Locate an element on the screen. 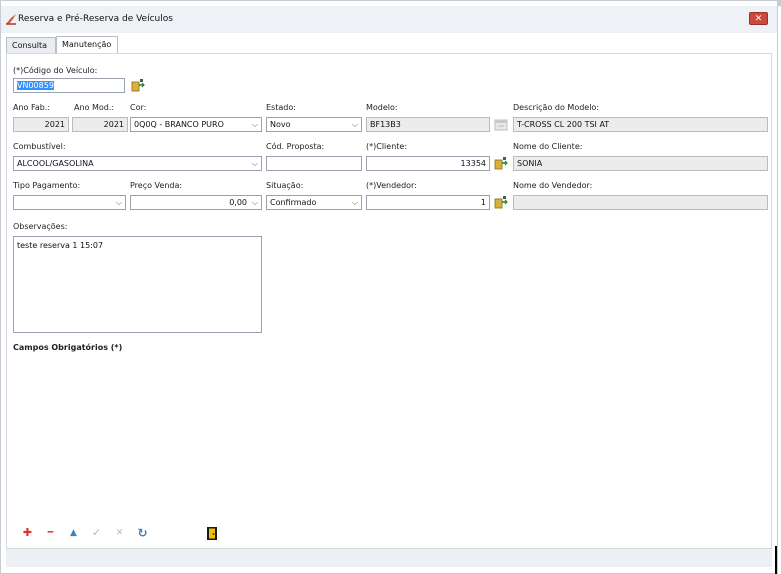 This screenshot has height=574, width=781. nome-cliente-label: Nome do Cliente: is located at coordinates (548, 146).